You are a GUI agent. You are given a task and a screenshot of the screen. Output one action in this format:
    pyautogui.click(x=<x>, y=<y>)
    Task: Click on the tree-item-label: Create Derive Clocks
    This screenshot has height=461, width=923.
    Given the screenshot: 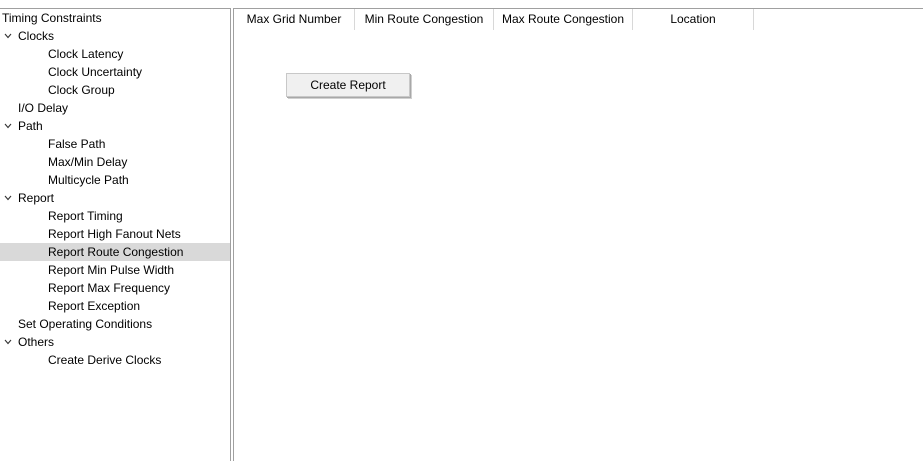 What is the action you would take?
    pyautogui.click(x=105, y=360)
    